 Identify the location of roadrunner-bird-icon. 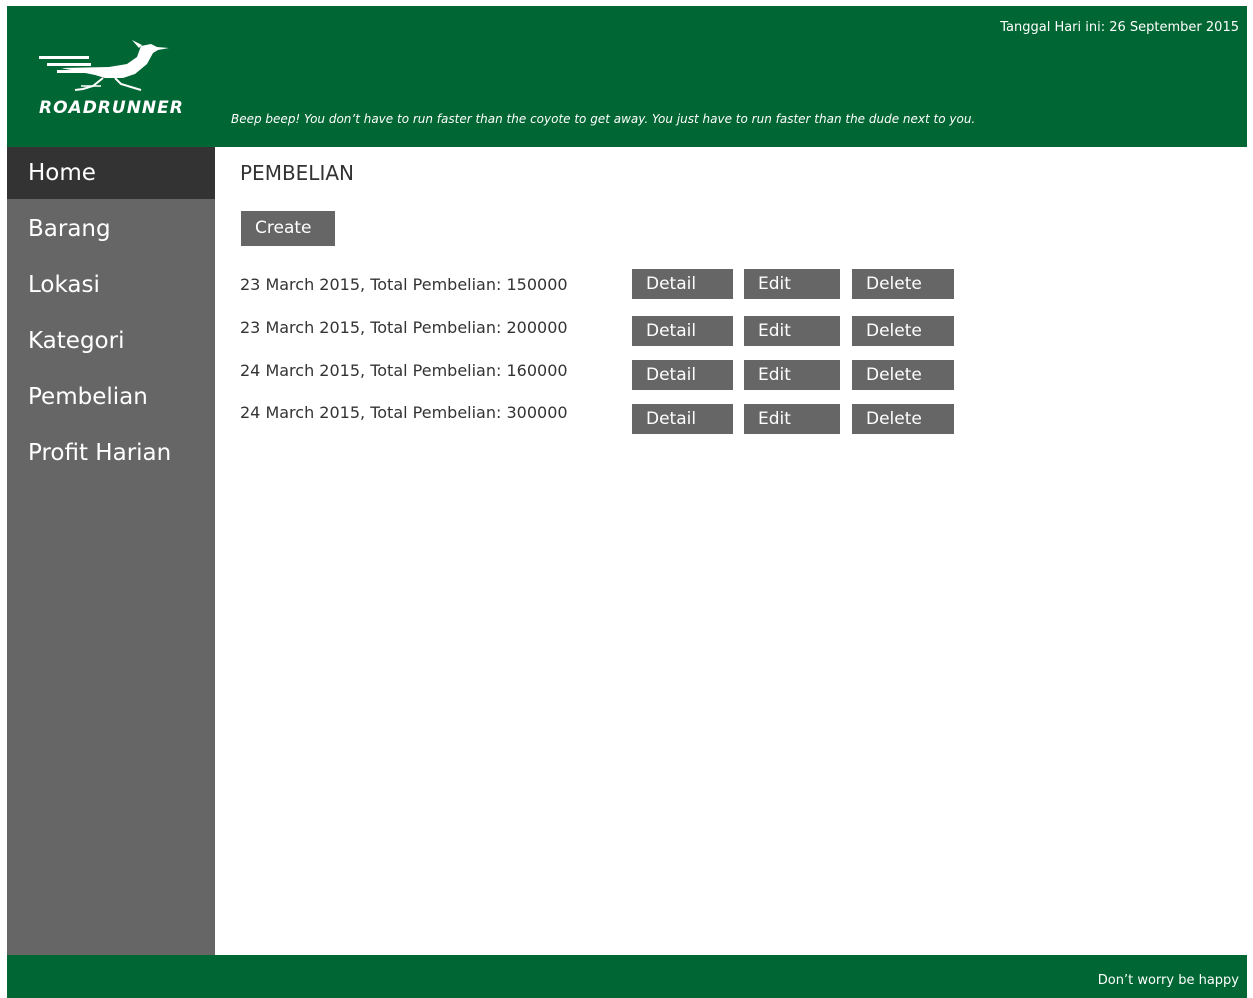
(104, 65).